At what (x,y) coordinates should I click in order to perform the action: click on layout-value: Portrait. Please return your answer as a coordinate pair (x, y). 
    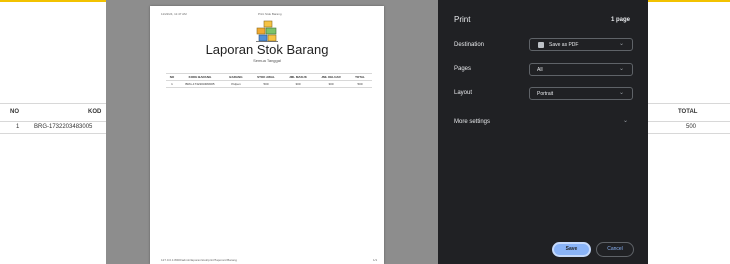
    Looking at the image, I should click on (545, 94).